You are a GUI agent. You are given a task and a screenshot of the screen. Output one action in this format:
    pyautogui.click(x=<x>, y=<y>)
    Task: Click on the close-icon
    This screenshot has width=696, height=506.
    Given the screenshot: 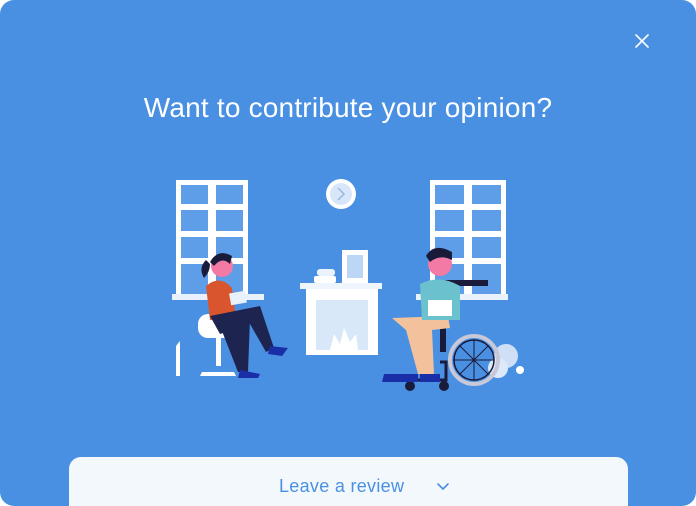 What is the action you would take?
    pyautogui.click(x=642, y=41)
    